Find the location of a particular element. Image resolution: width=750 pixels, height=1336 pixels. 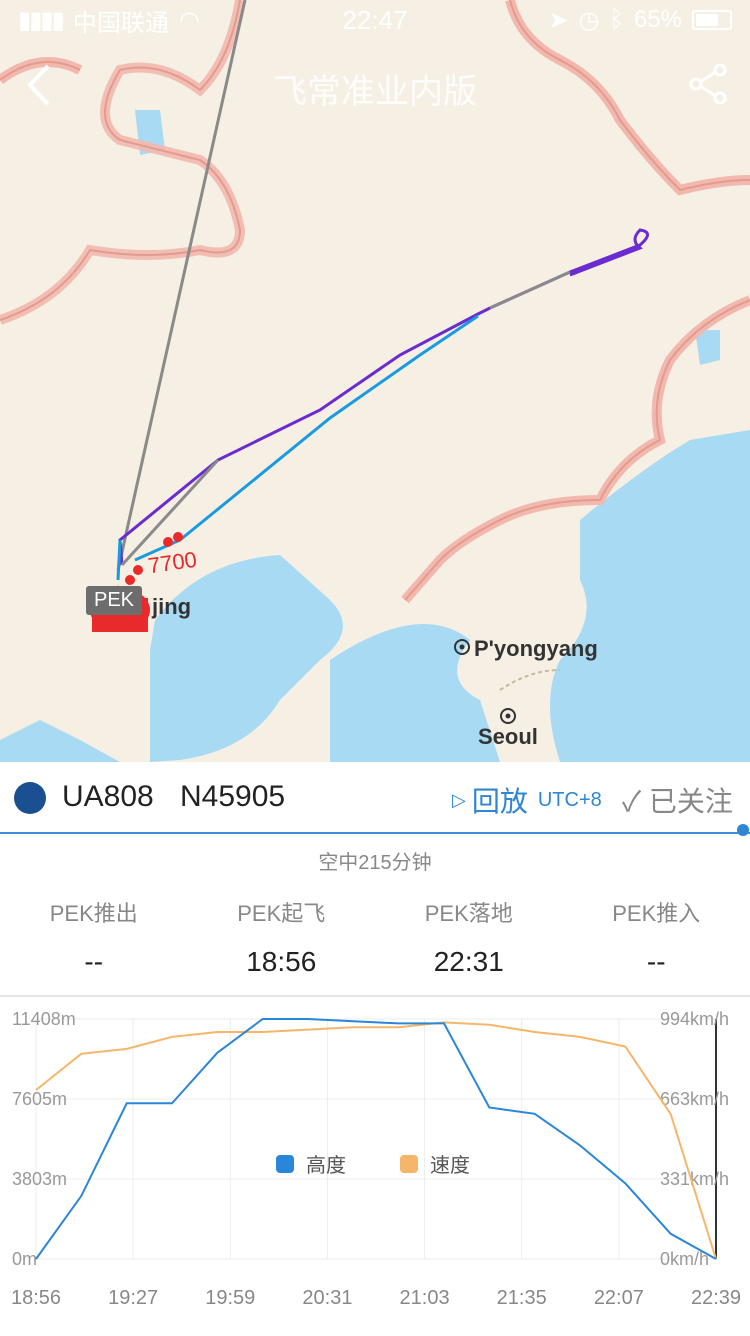

progress-dot is located at coordinates (743, 830).